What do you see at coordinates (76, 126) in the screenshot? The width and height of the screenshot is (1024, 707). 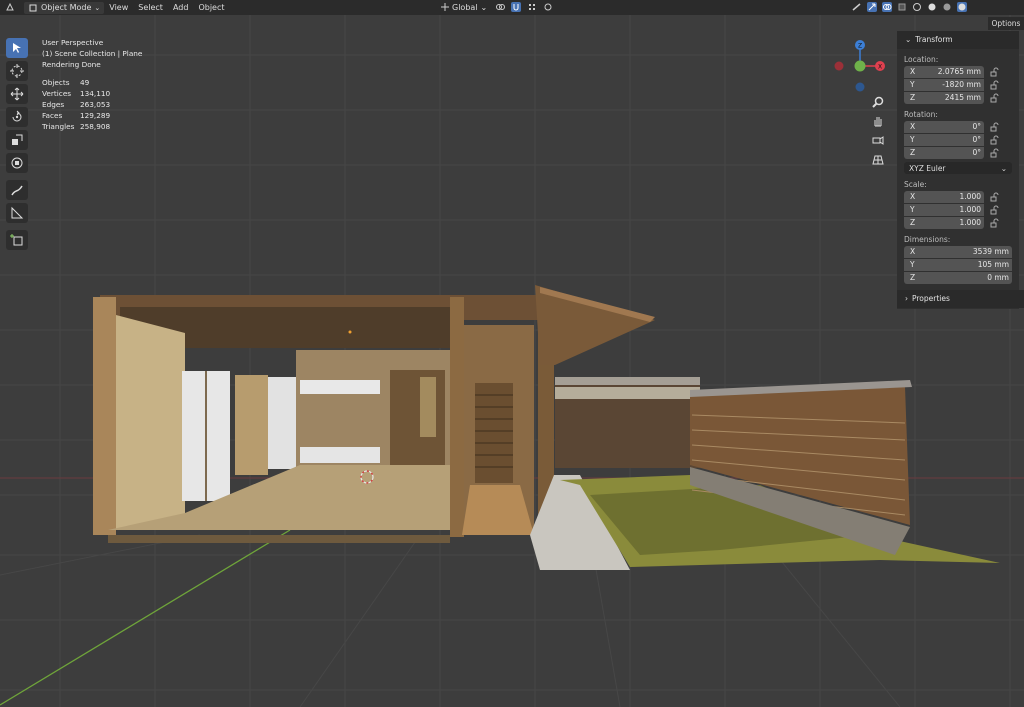 I see `stat-row: Triangles 258,908` at bounding box center [76, 126].